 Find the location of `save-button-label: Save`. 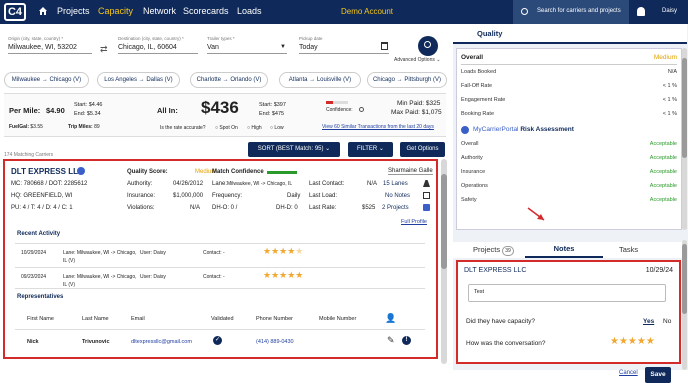

save-button-label: Save is located at coordinates (658, 374).